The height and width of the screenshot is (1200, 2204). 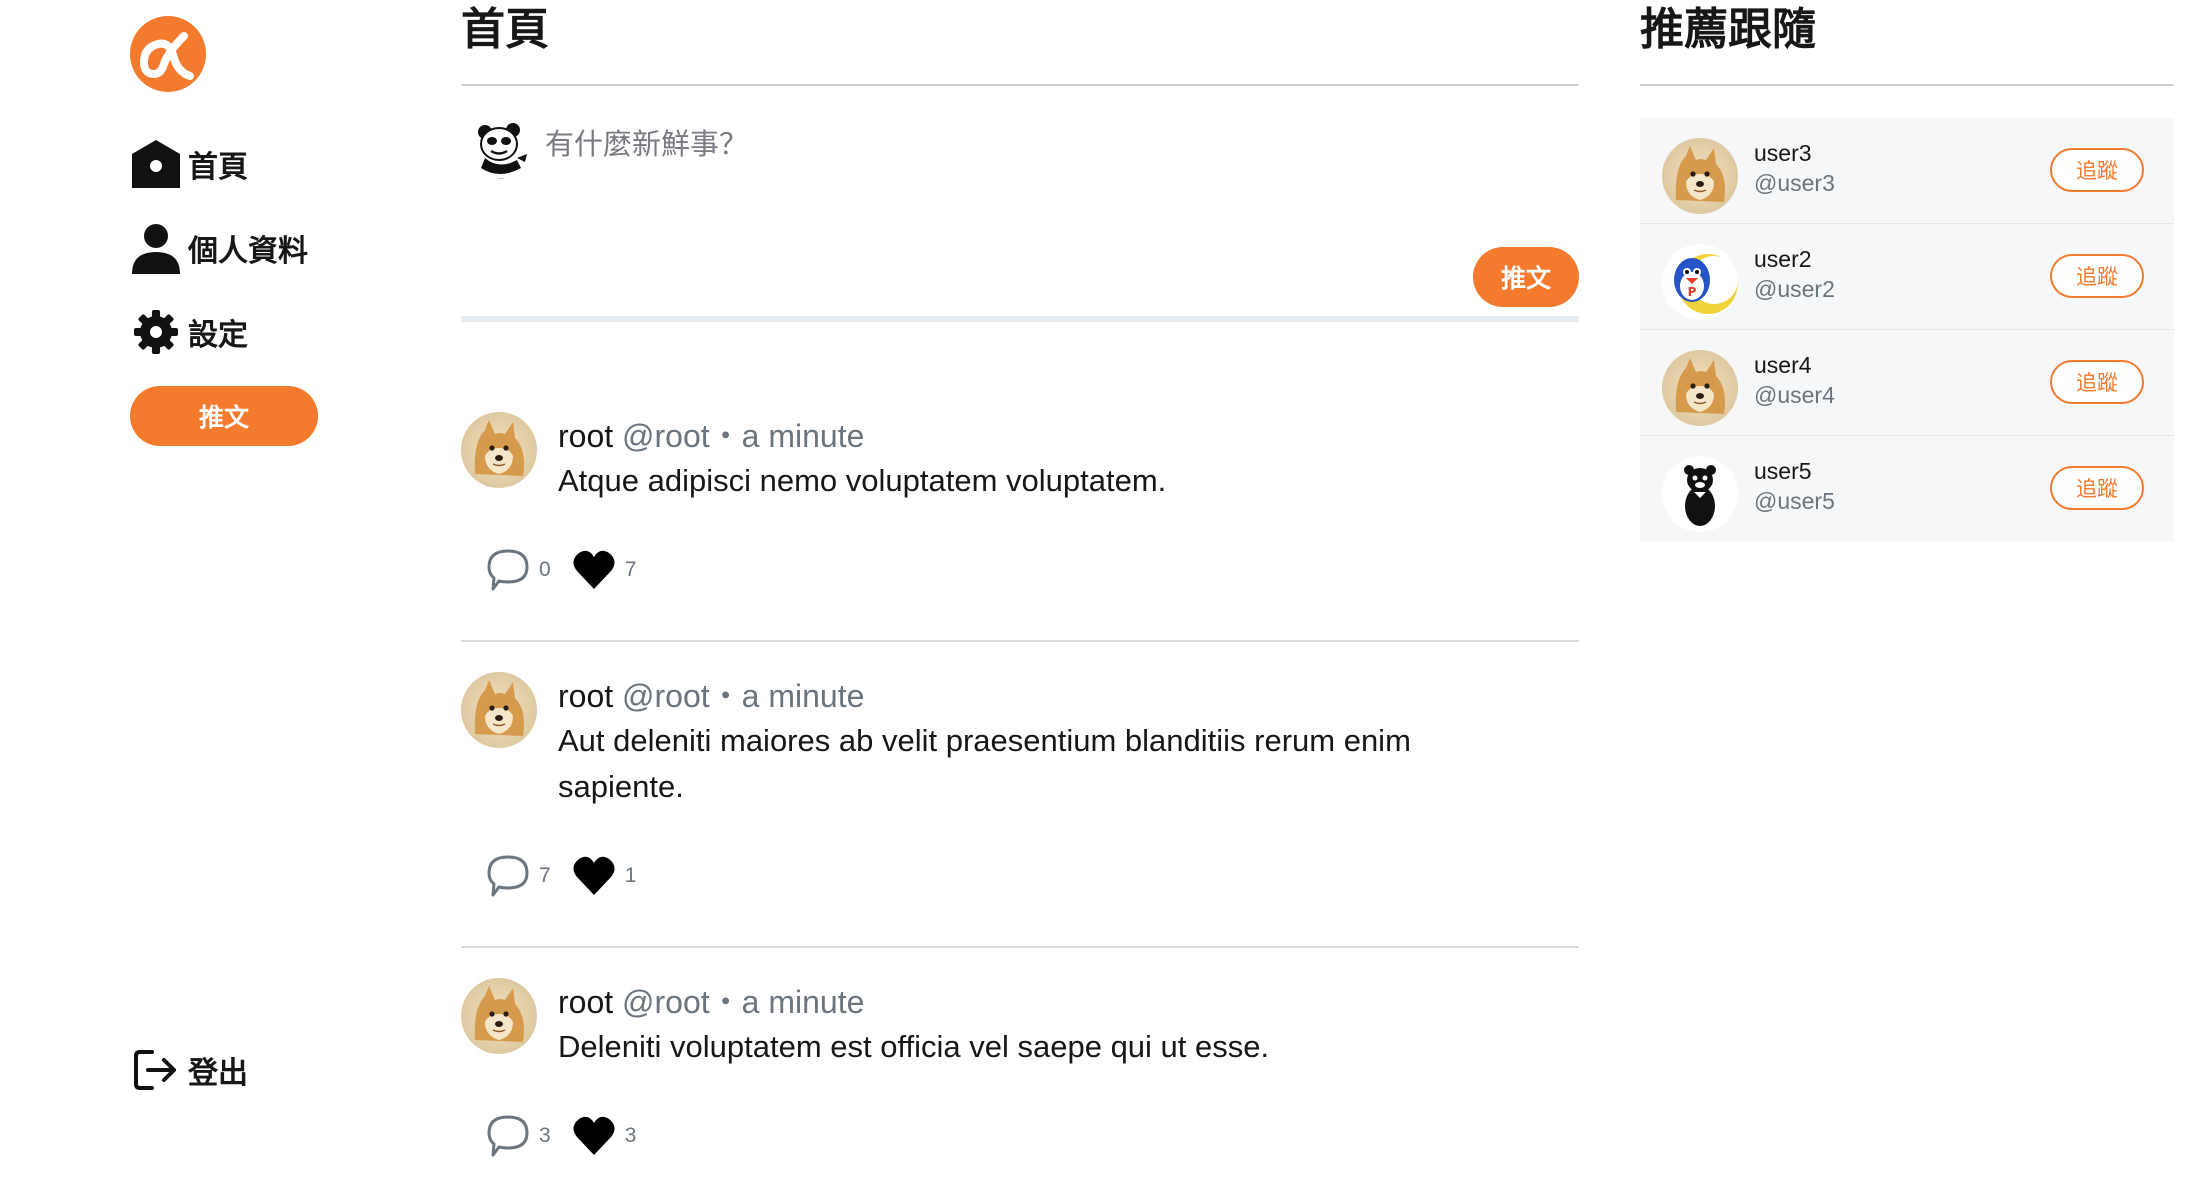 What do you see at coordinates (505, 29) in the screenshot?
I see `page-title: 首頁` at bounding box center [505, 29].